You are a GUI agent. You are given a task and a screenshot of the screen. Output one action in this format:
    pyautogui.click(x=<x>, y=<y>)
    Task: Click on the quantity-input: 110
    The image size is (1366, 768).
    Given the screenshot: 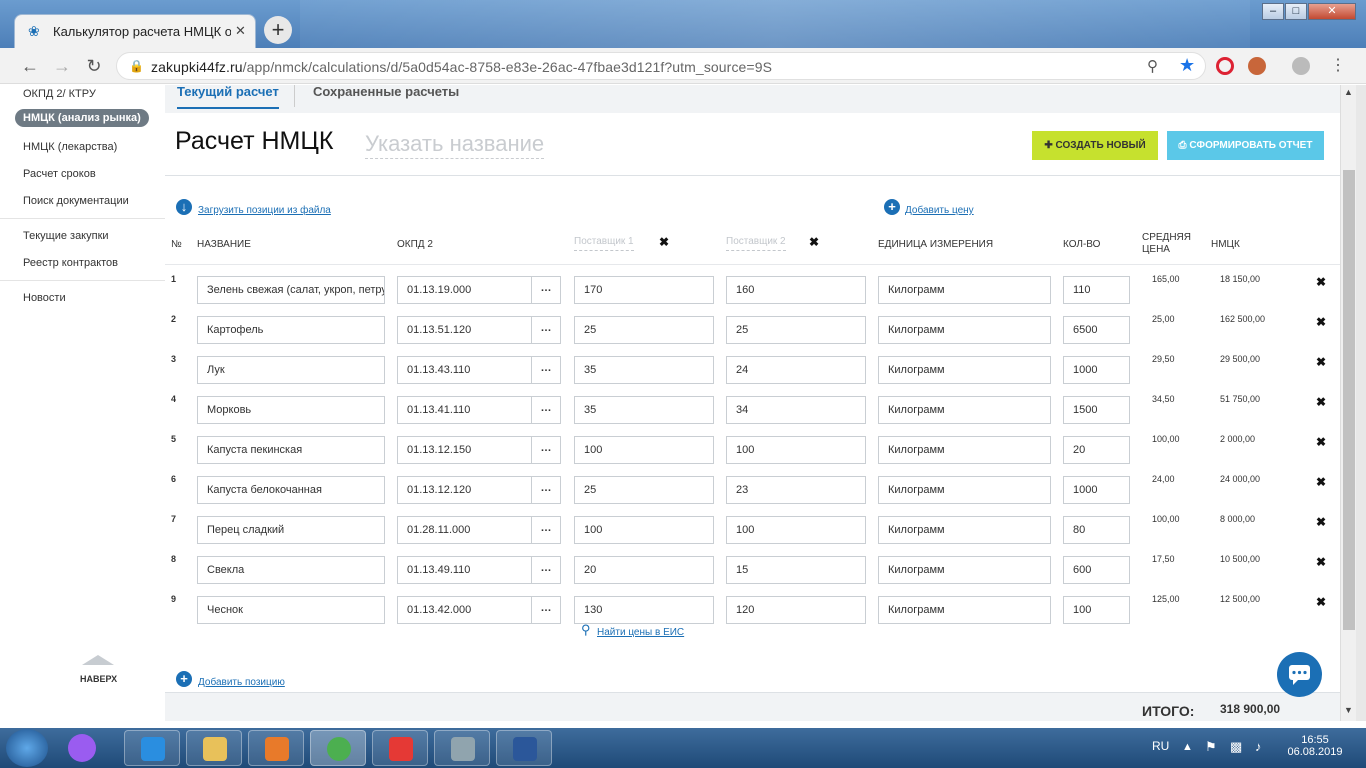 What is the action you would take?
    pyautogui.click(x=1096, y=290)
    